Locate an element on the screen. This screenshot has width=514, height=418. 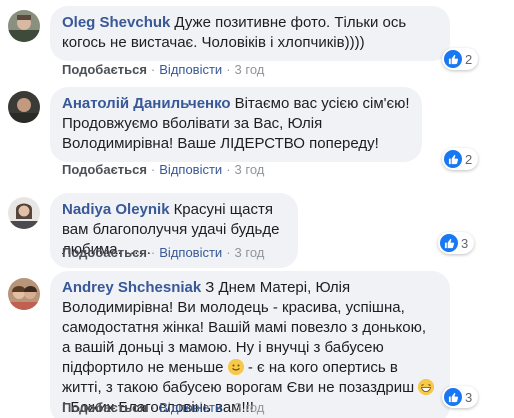
grin-emoji-icon is located at coordinates (426, 387).